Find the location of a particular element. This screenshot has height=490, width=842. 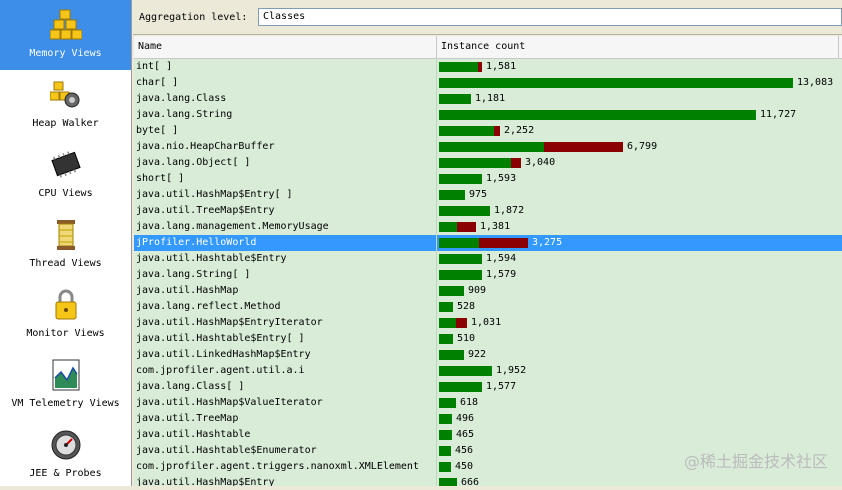

instance-count-value: 1,181 is located at coordinates (490, 98).